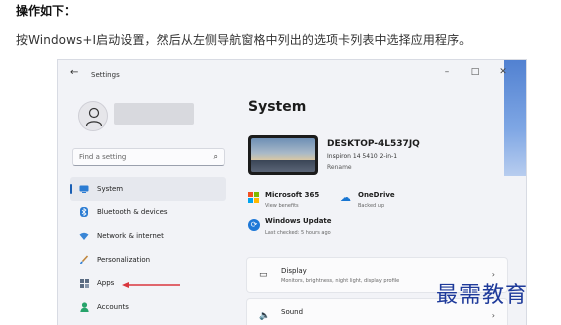 This screenshot has height=325, width=561. I want to click on maximize-button: □, so click(475, 72).